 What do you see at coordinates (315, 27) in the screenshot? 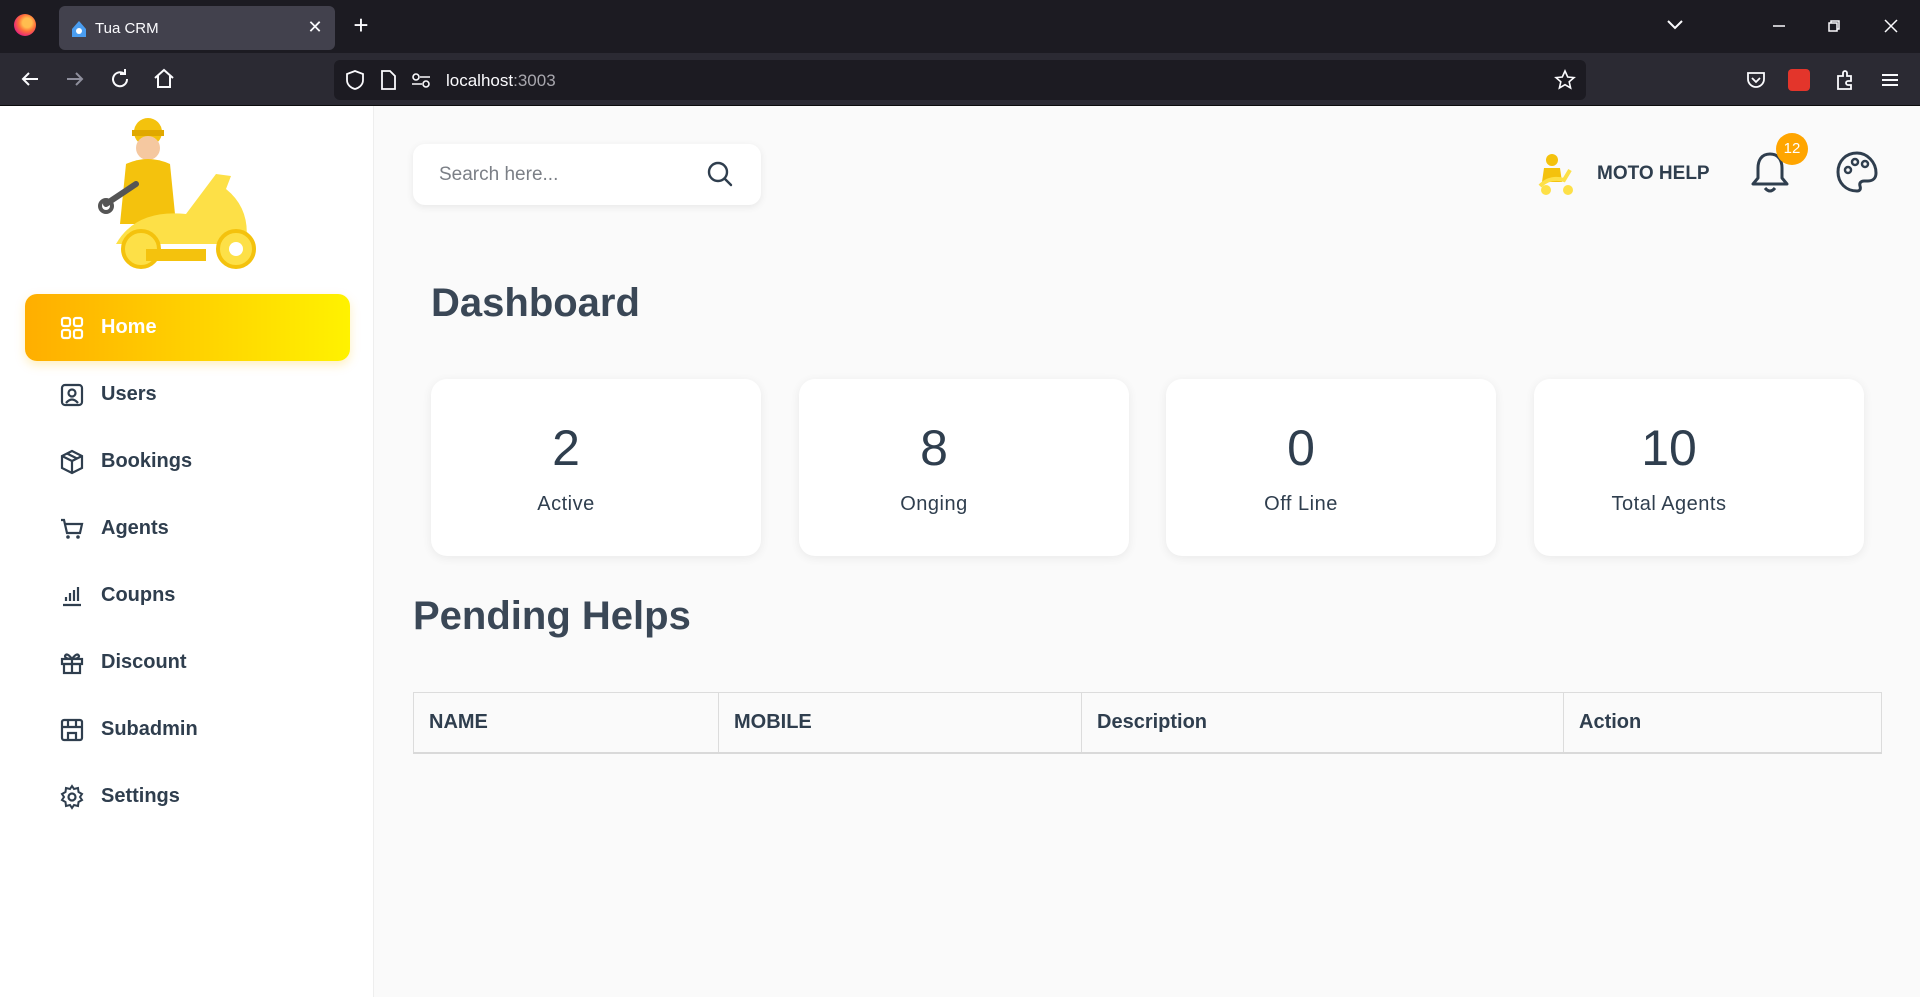
I see `close-tab-icon: ✕` at bounding box center [315, 27].